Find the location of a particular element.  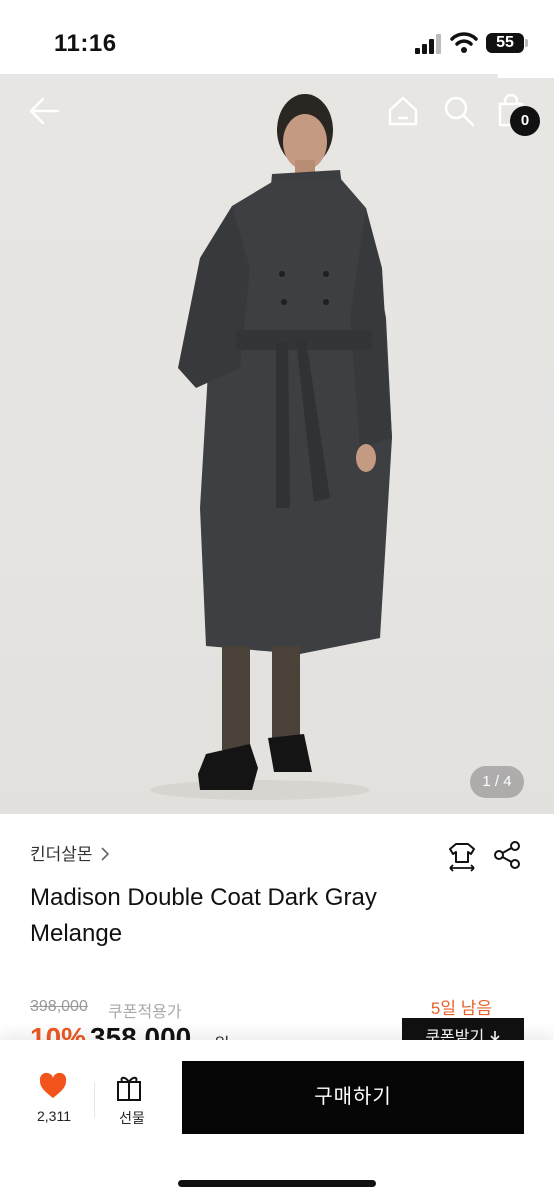

days-left-badge: 5일 남음 is located at coordinates (461, 1008).